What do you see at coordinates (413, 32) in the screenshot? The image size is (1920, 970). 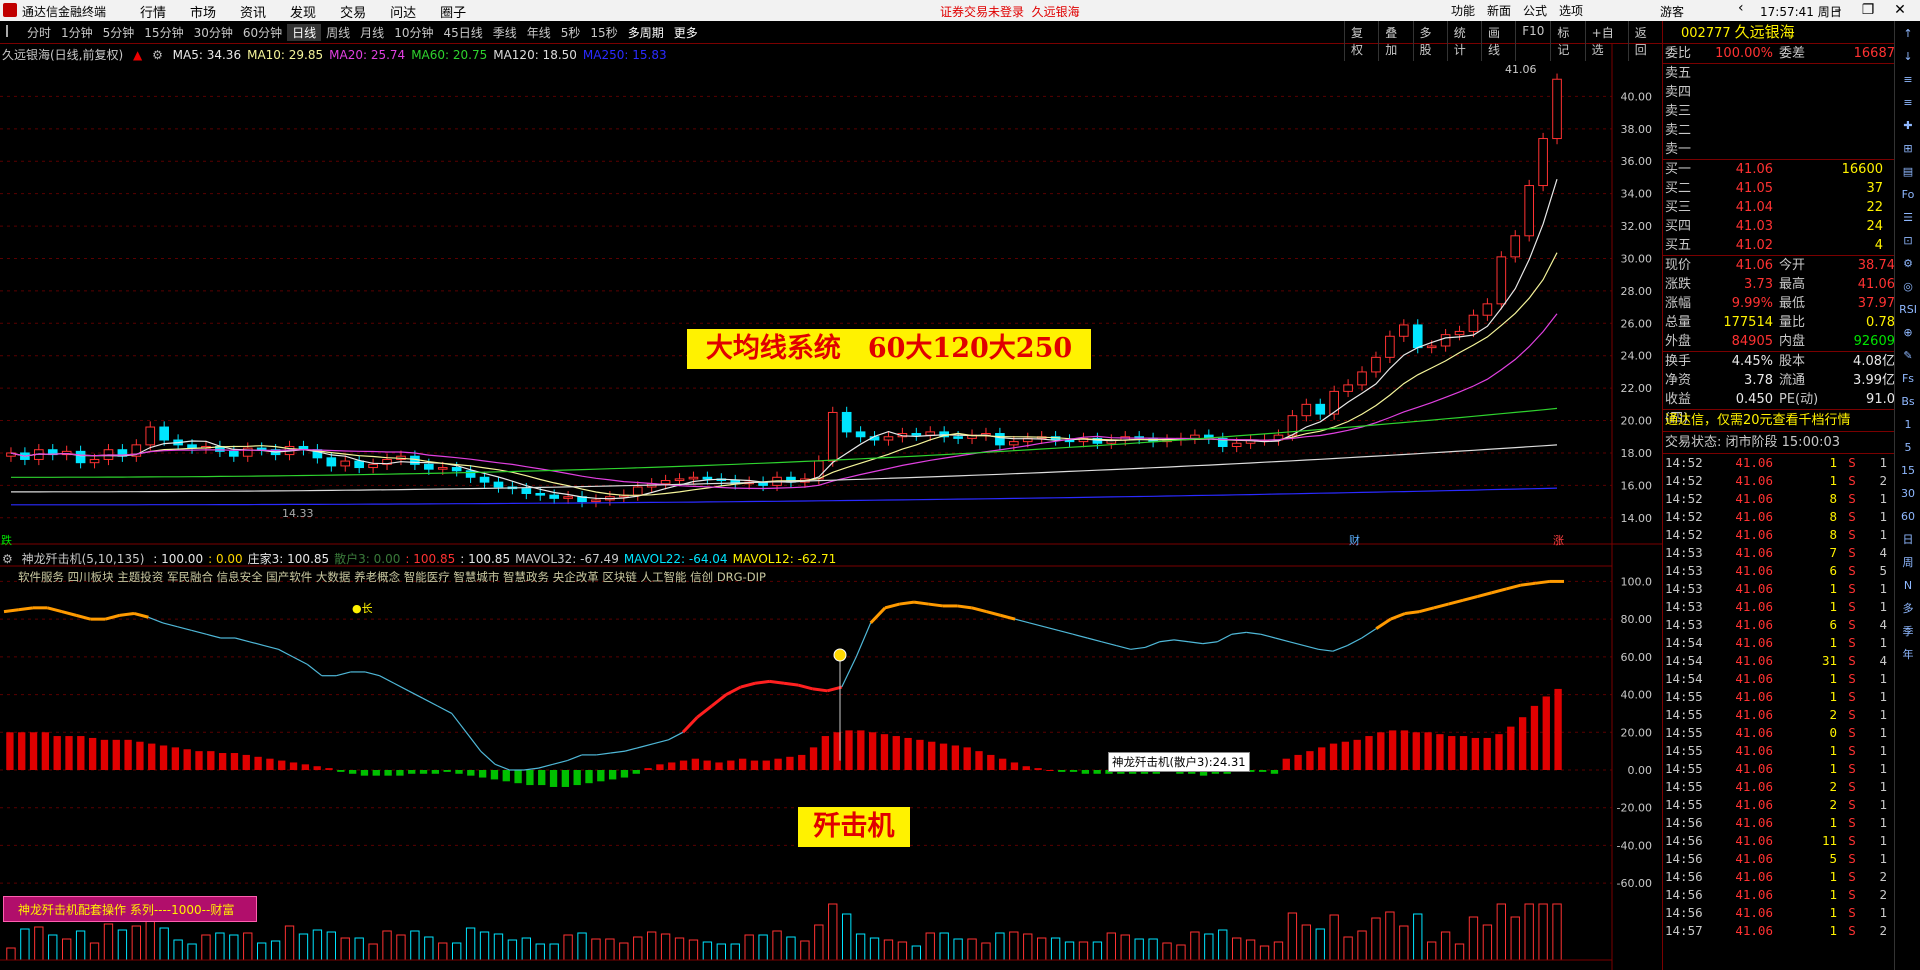 I see `tab-period-10min: 10分钟` at bounding box center [413, 32].